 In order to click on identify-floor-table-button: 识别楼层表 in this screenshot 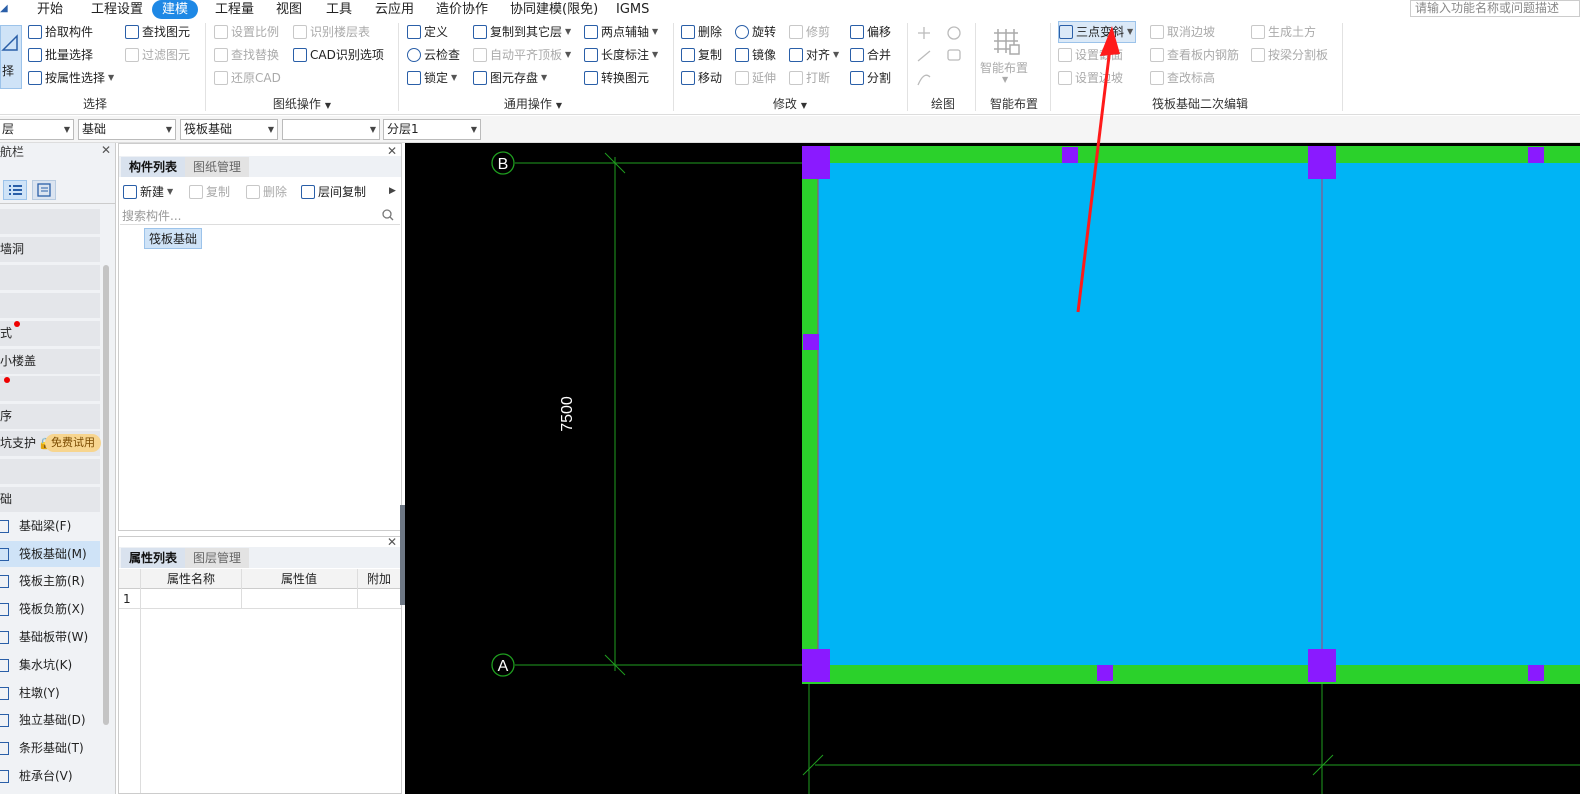, I will do `click(331, 32)`.